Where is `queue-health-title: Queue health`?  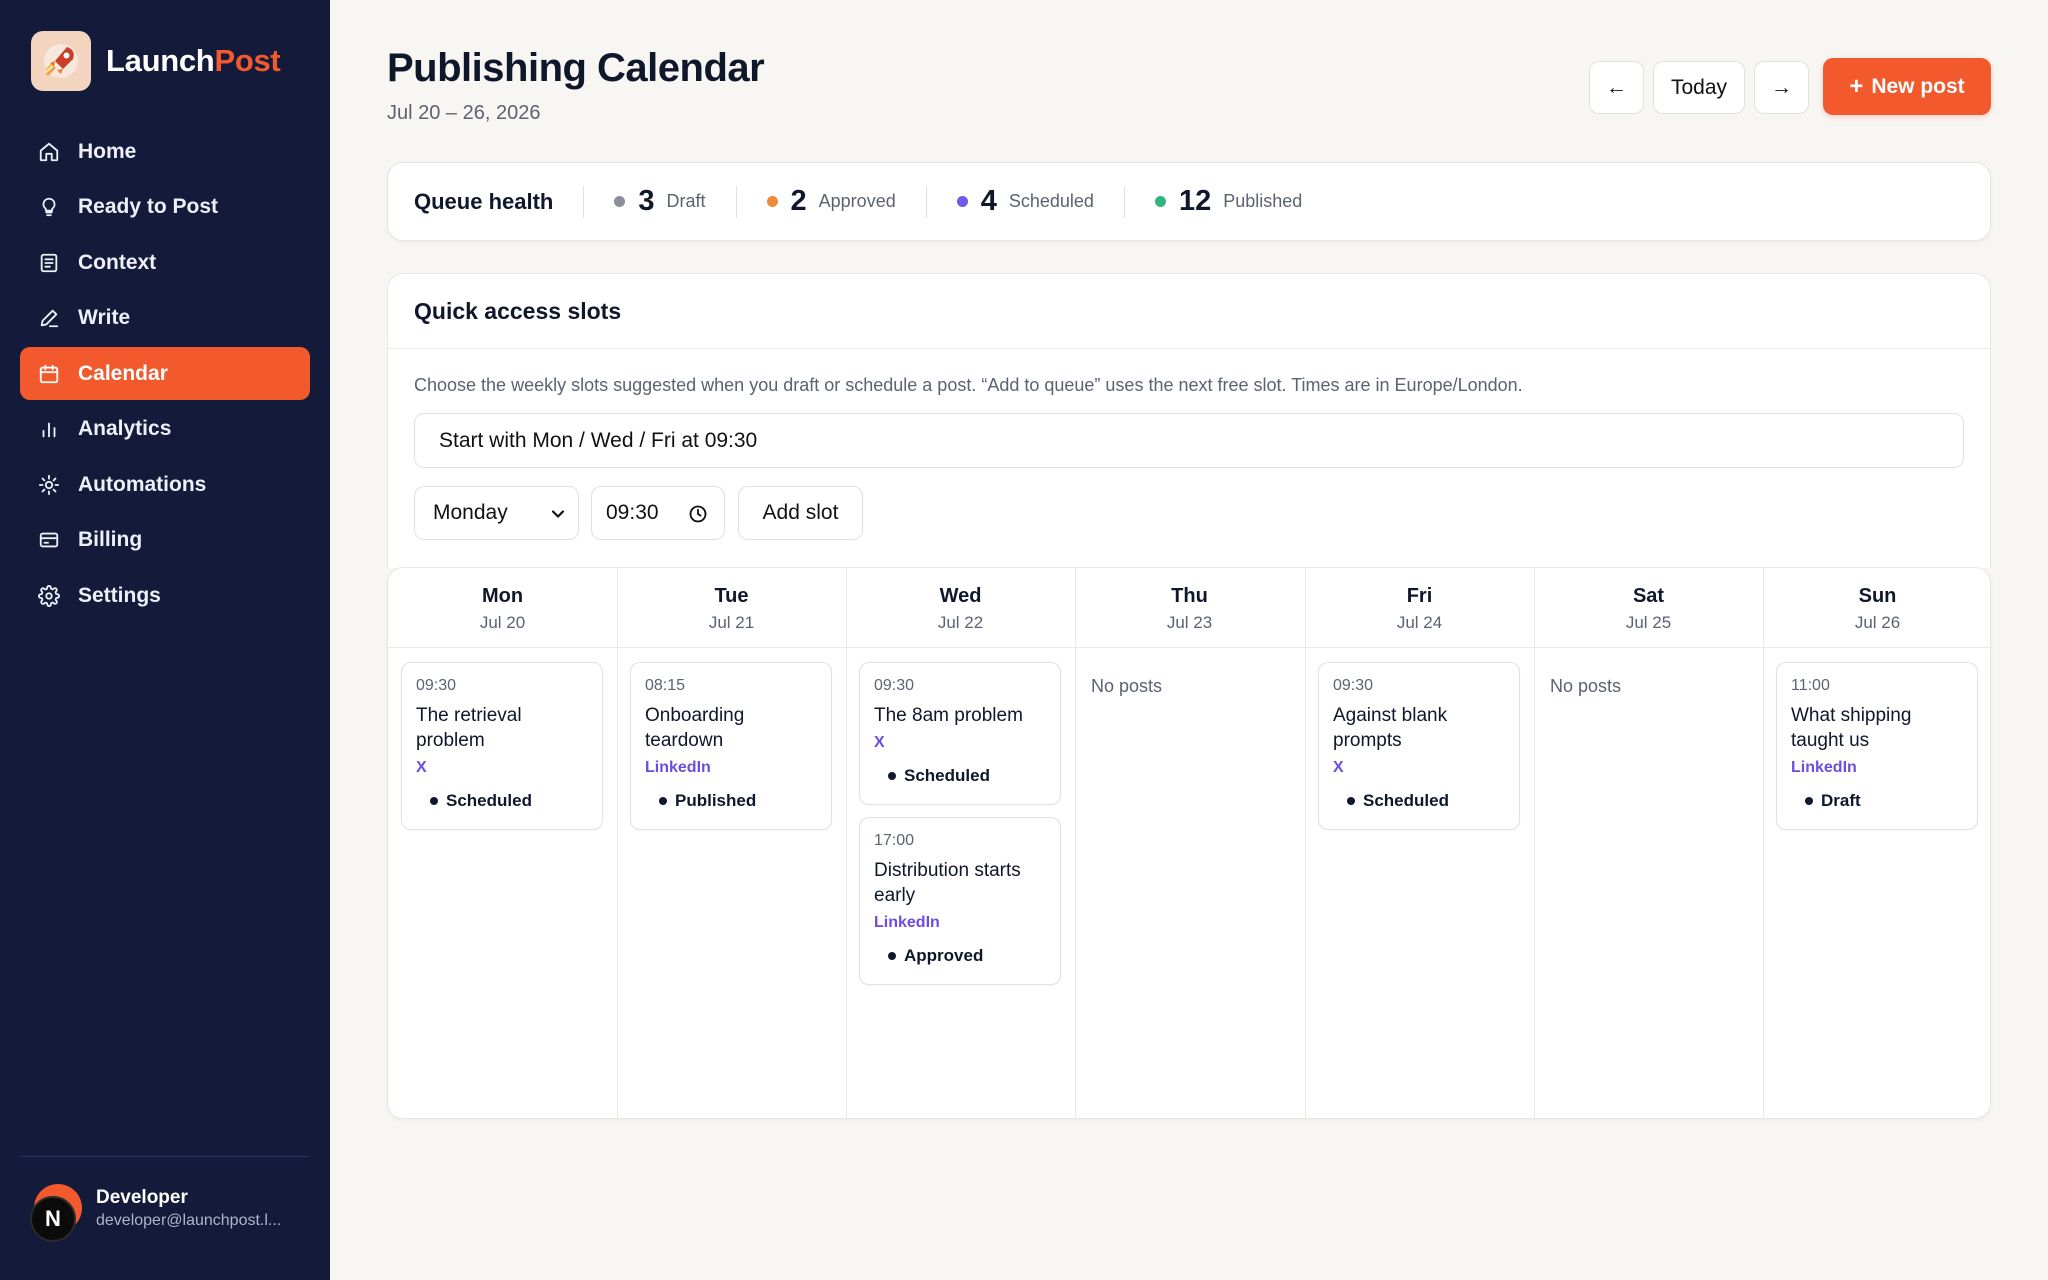
queue-health-title: Queue health is located at coordinates (484, 201).